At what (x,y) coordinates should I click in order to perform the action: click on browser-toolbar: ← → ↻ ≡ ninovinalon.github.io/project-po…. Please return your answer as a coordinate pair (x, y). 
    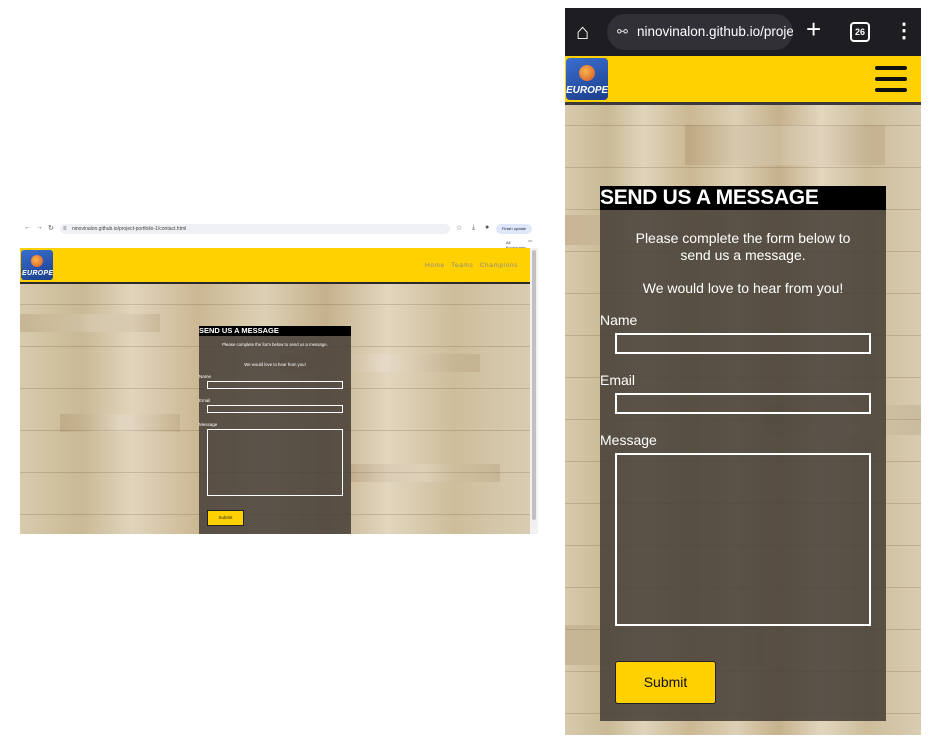
    Looking at the image, I should click on (279, 229).